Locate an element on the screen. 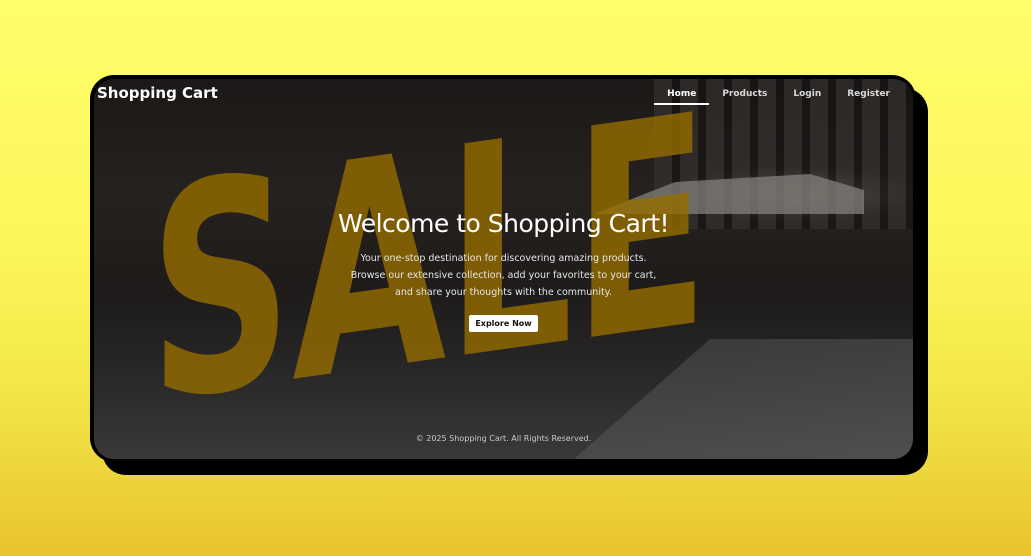 This screenshot has width=1031, height=556. hero-title: Welcome to Shopping Cart! is located at coordinates (503, 223).